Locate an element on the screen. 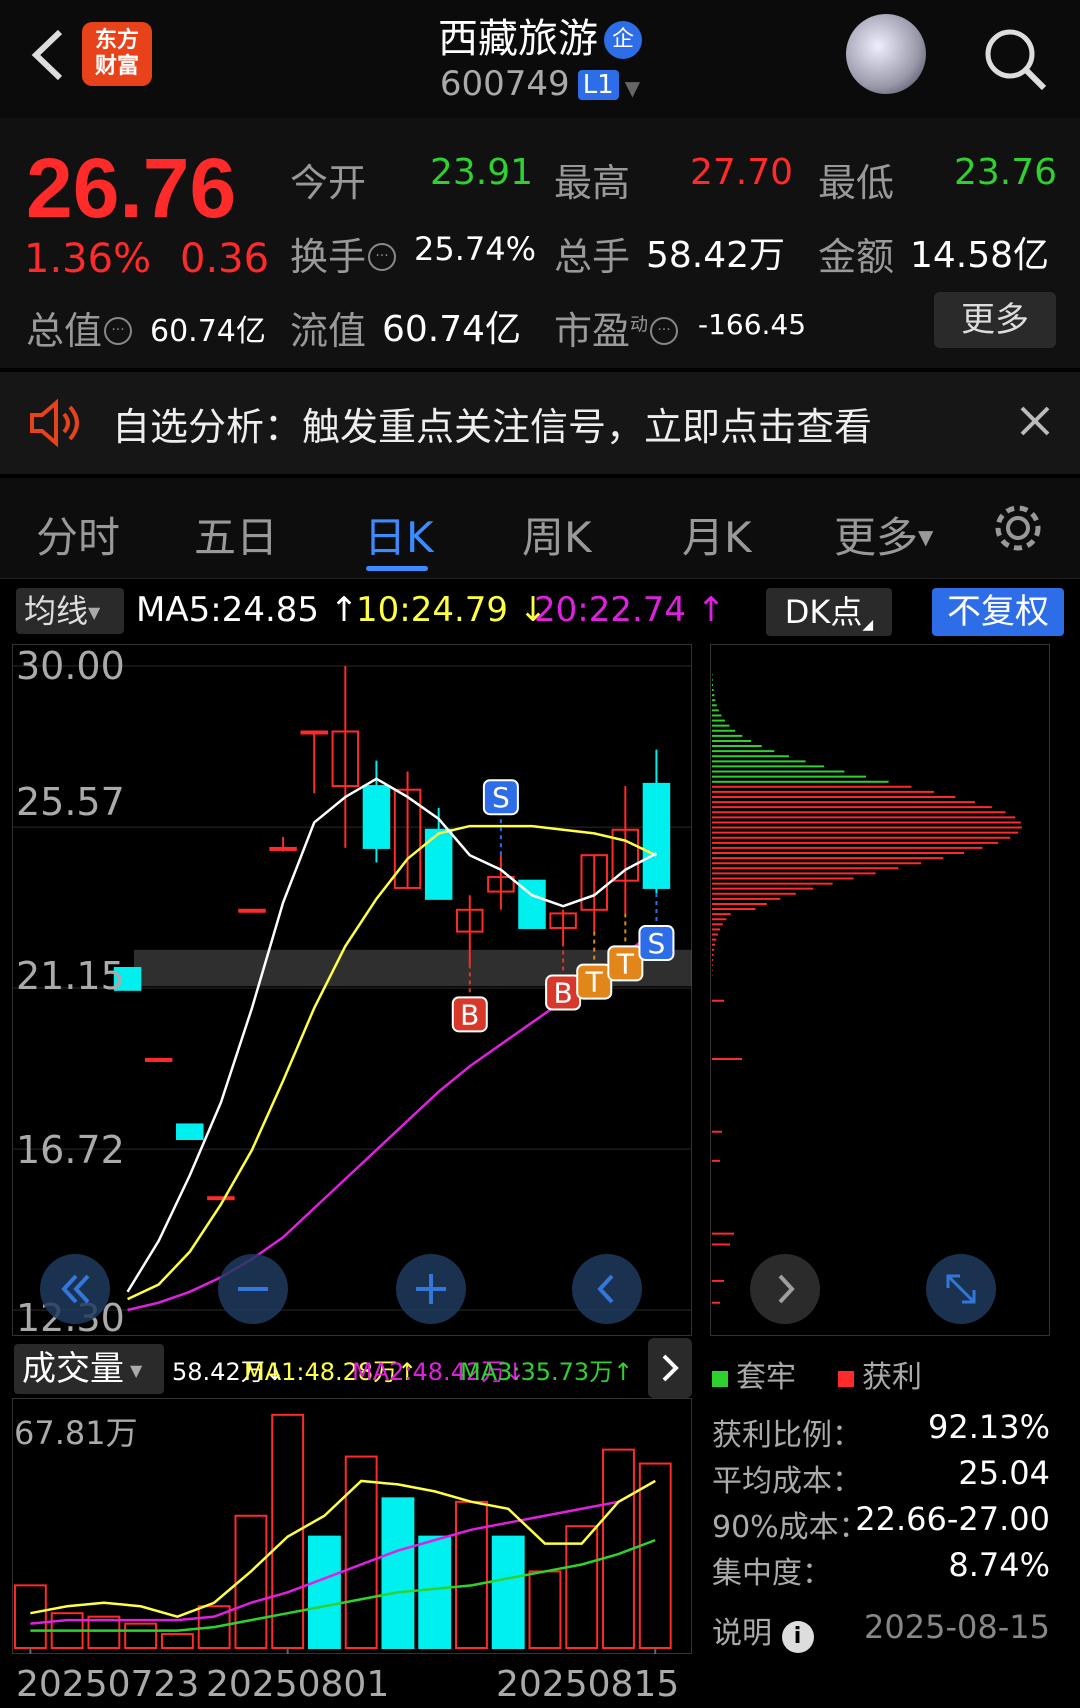 This screenshot has width=1080, height=1708. alert-text: 自选分析：触发重点关注信号，立即点击查看 is located at coordinates (492, 423).